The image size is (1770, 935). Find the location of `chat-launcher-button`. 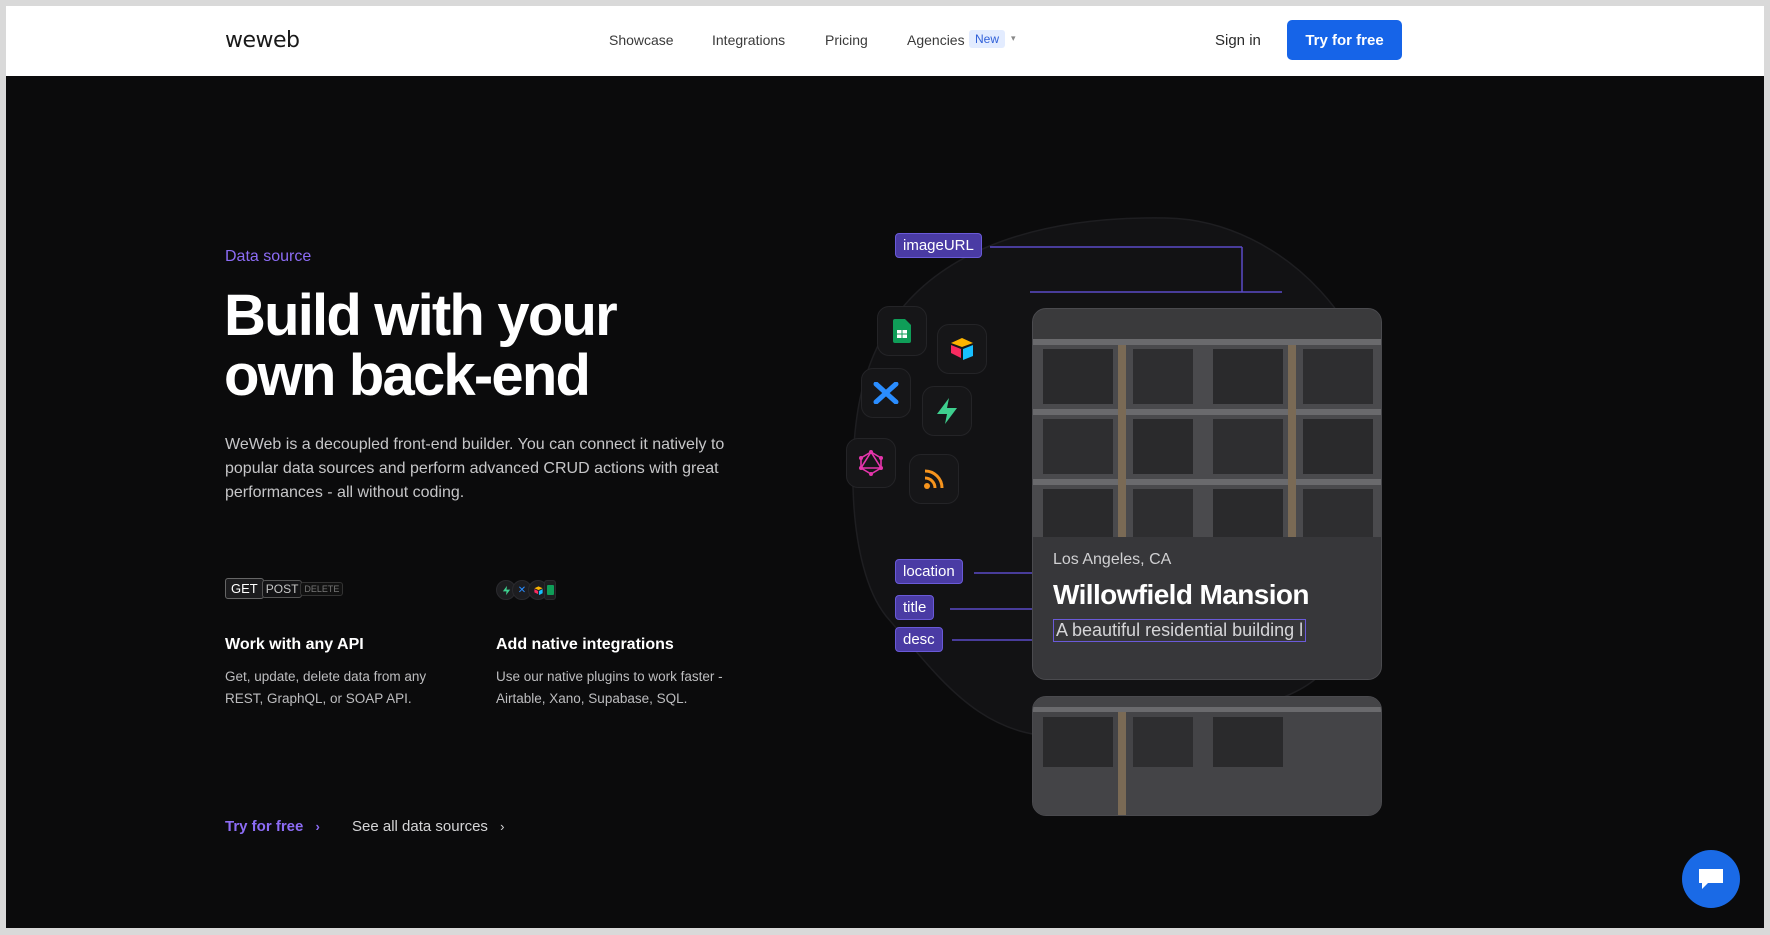

chat-launcher-button is located at coordinates (1711, 879).